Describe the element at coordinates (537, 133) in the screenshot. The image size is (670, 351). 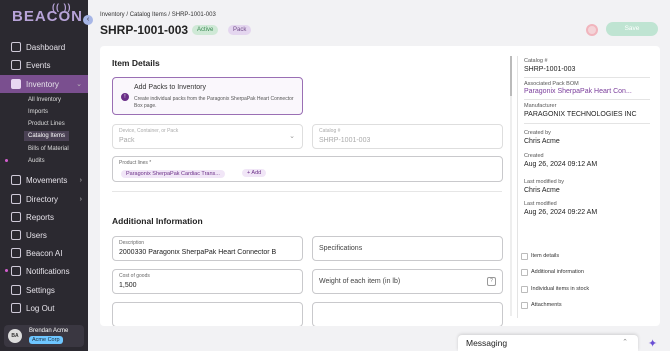
I see `meta-created-by-label: Created by` at that location.